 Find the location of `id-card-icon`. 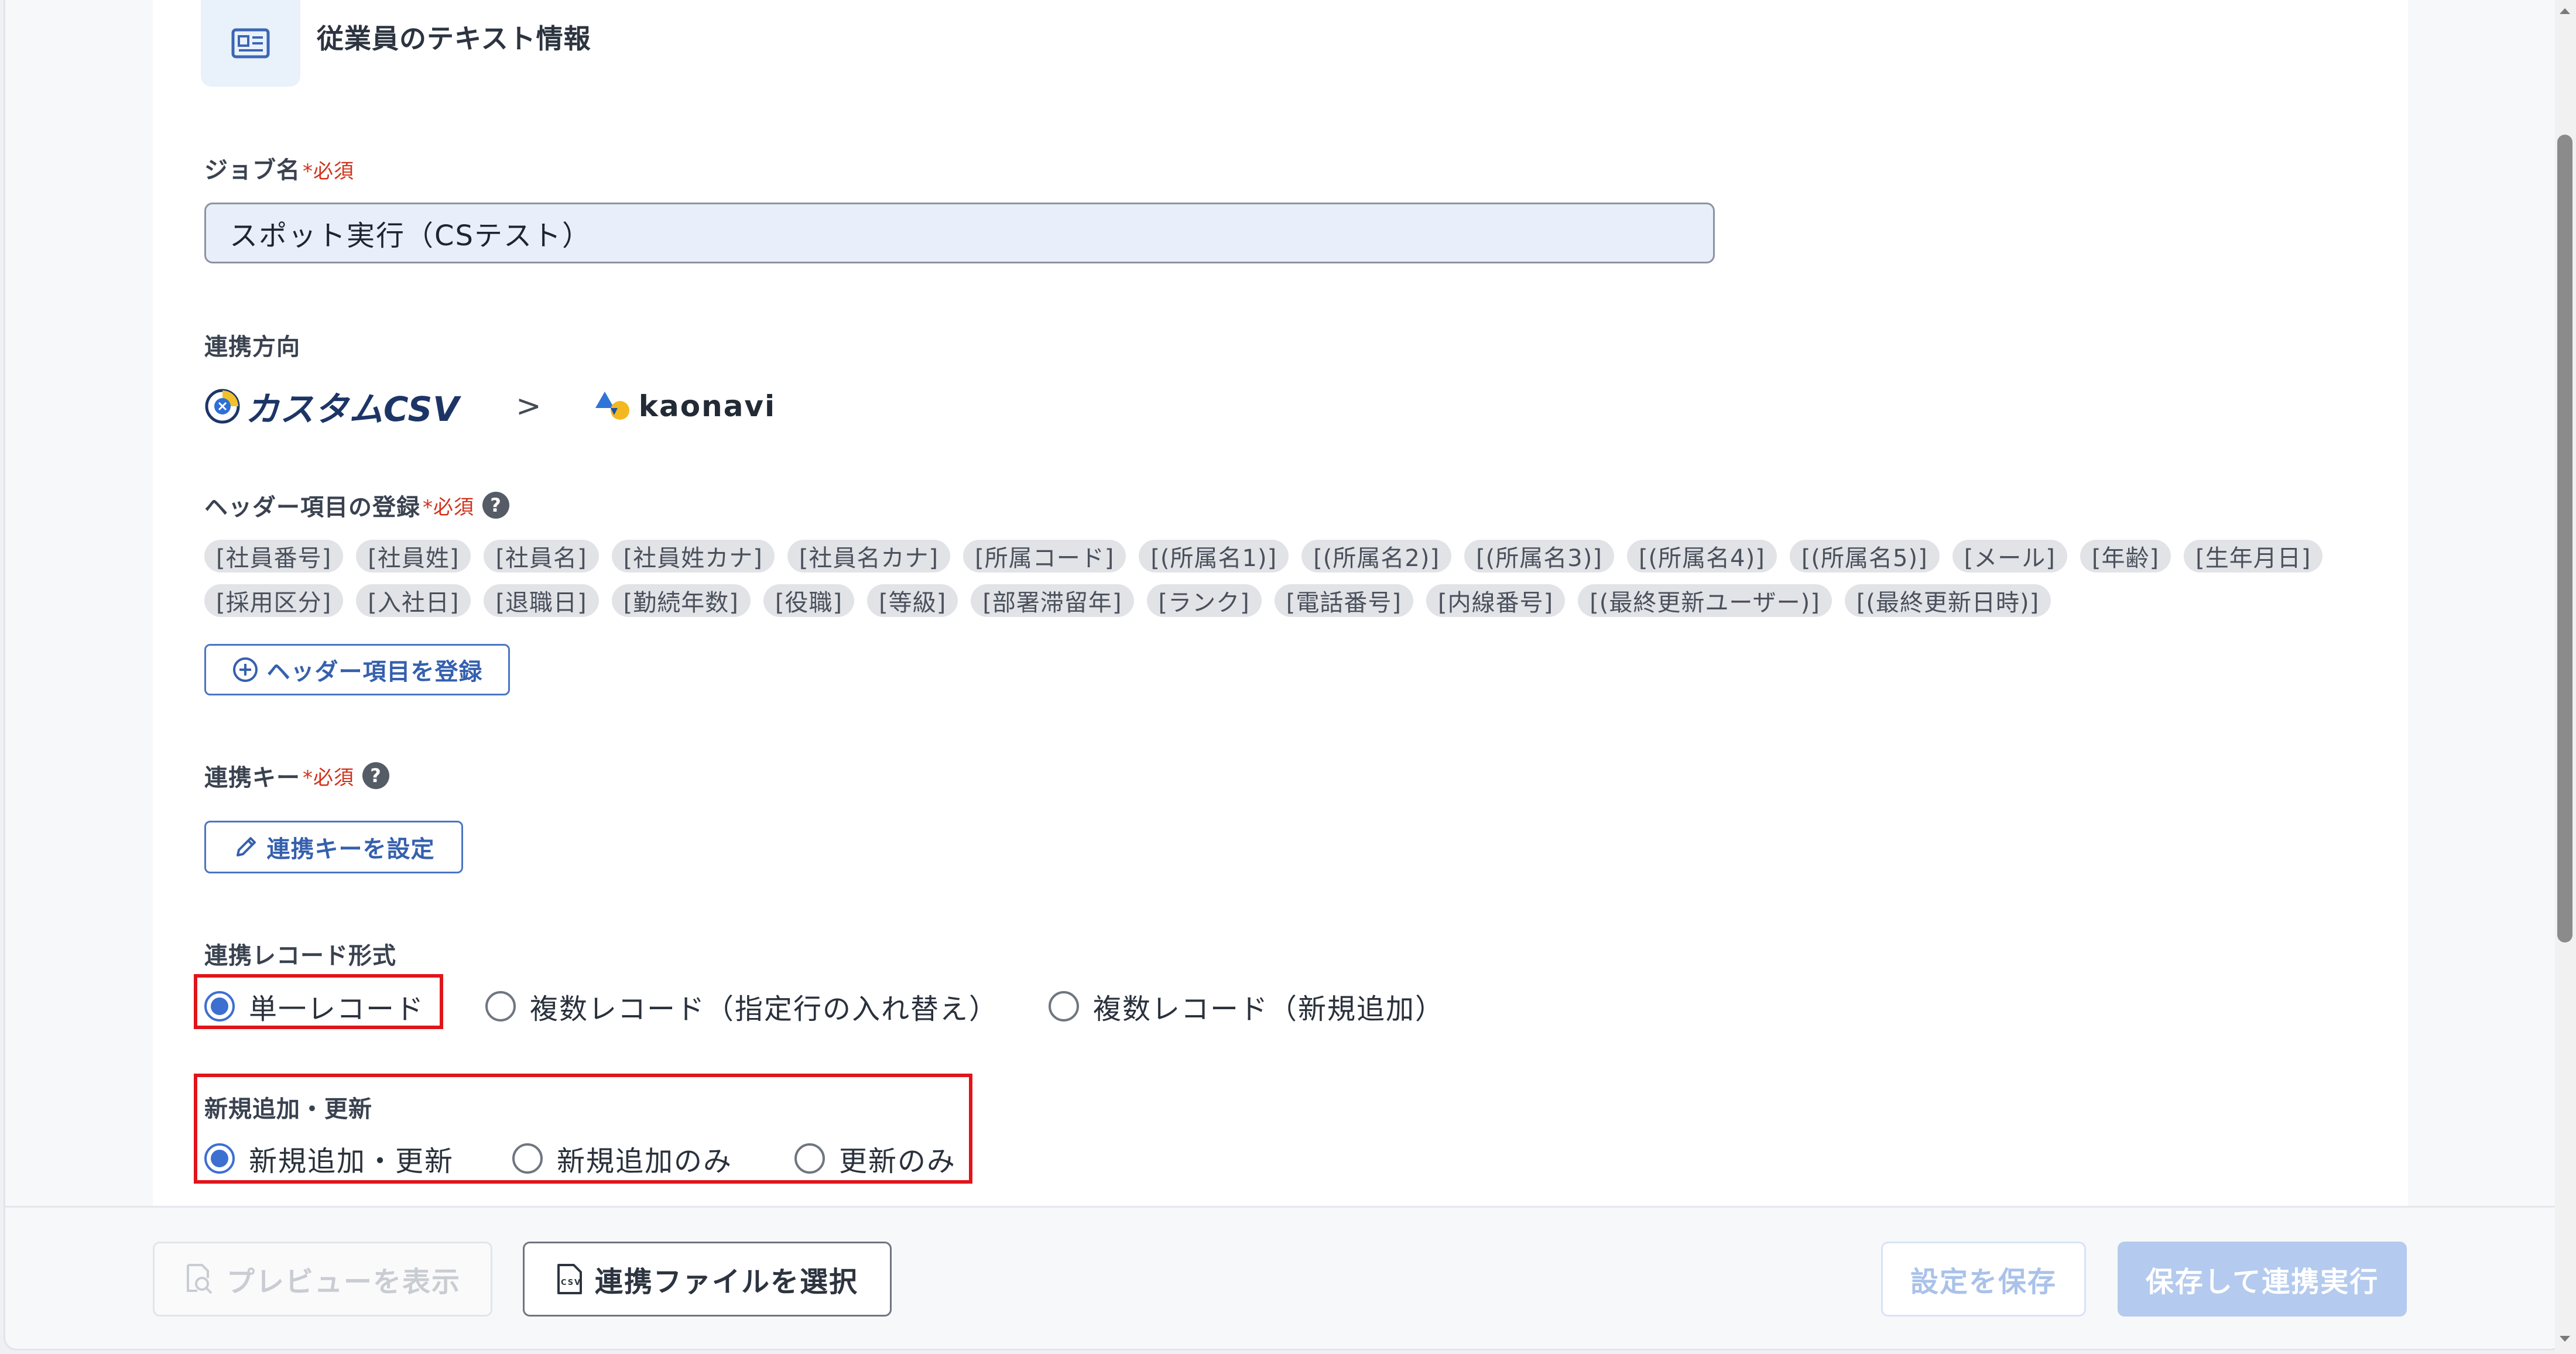

id-card-icon is located at coordinates (250, 44).